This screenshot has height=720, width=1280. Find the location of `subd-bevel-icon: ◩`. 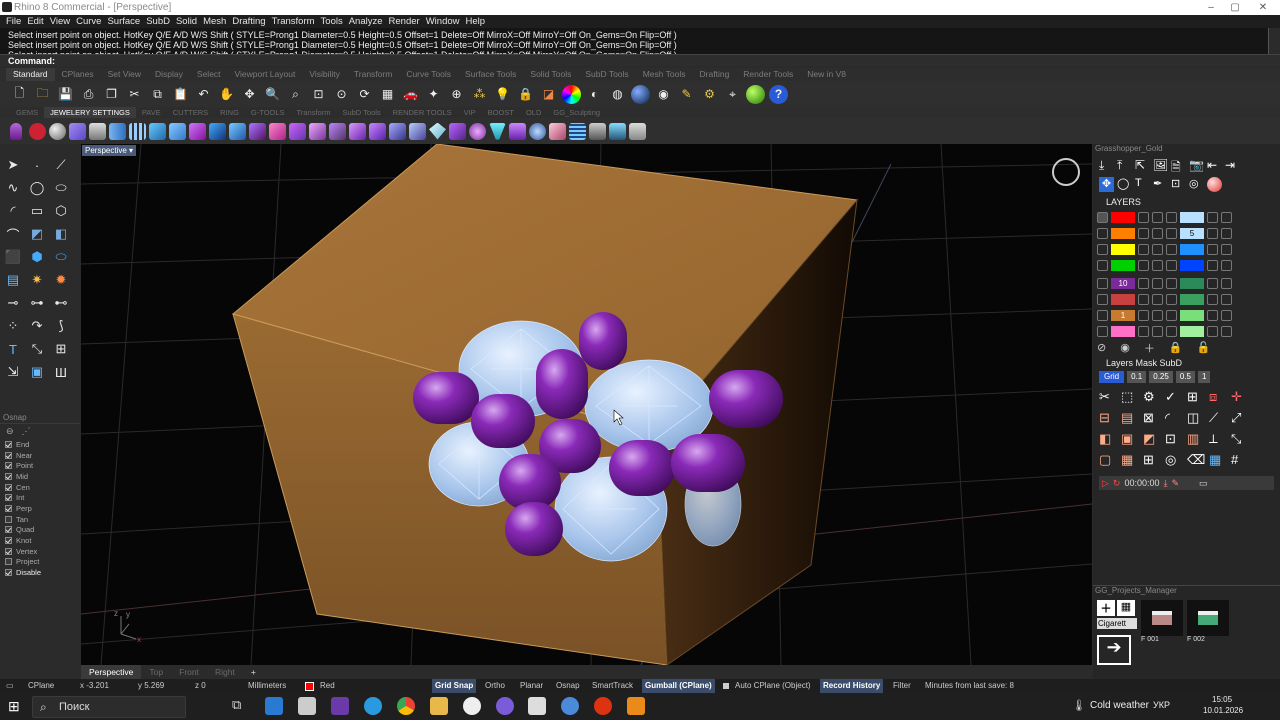

subd-bevel-icon: ◩ is located at coordinates (1152, 440).